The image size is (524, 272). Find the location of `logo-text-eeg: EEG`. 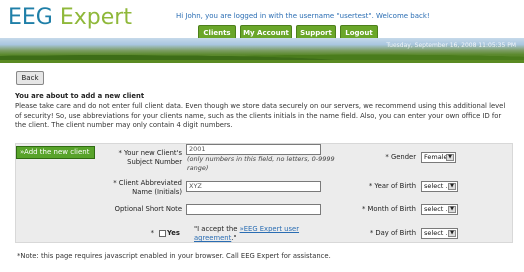

logo-text-eeg: EEG is located at coordinates (30, 17).